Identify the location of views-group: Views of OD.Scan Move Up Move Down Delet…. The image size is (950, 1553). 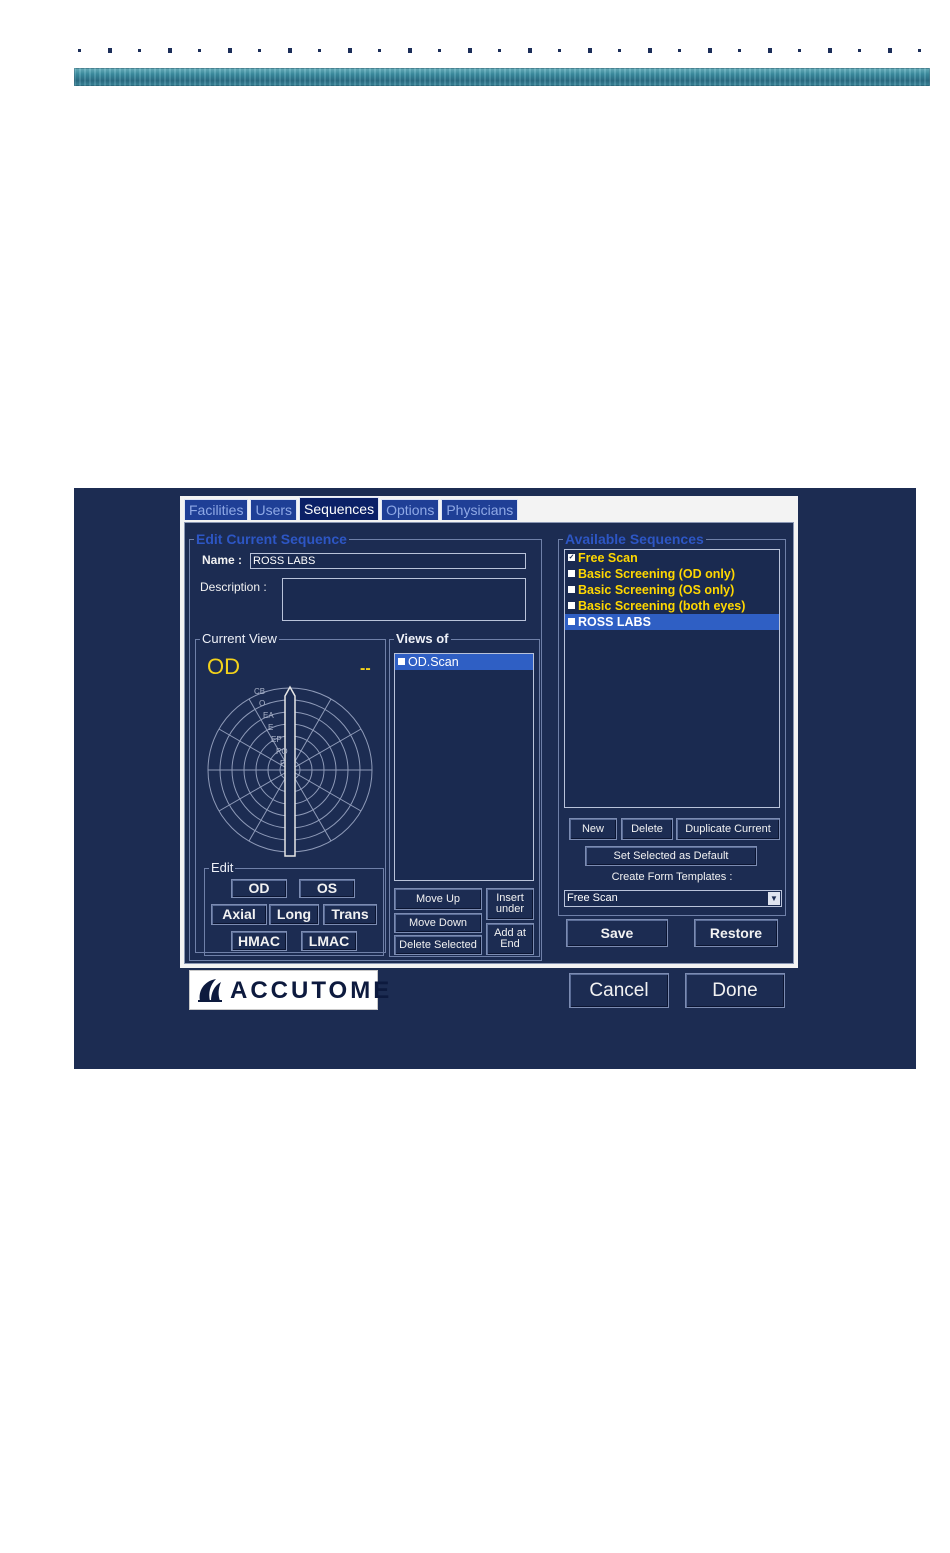
(464, 794).